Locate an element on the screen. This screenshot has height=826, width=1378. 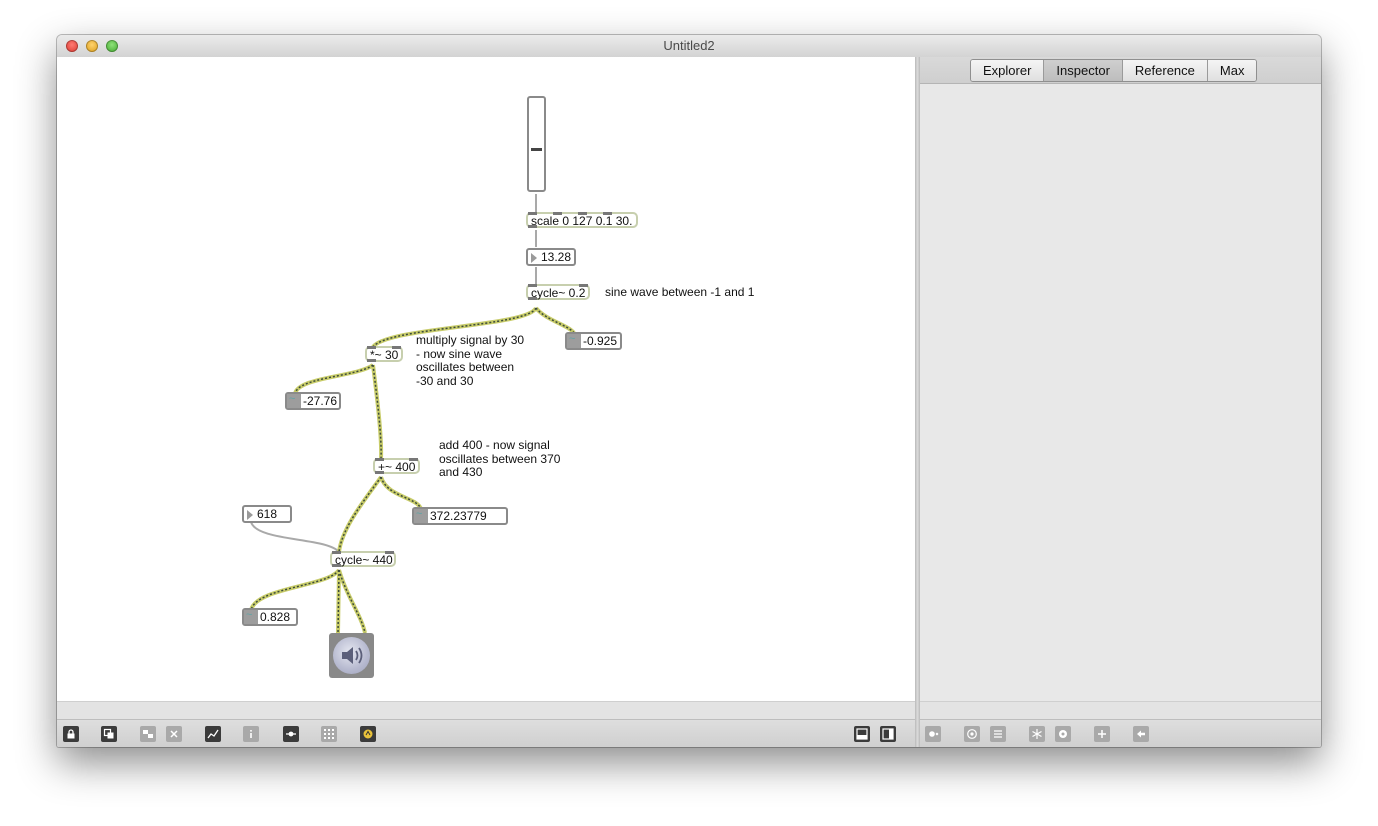
tab-reference: Reference is located at coordinates (1164, 70).